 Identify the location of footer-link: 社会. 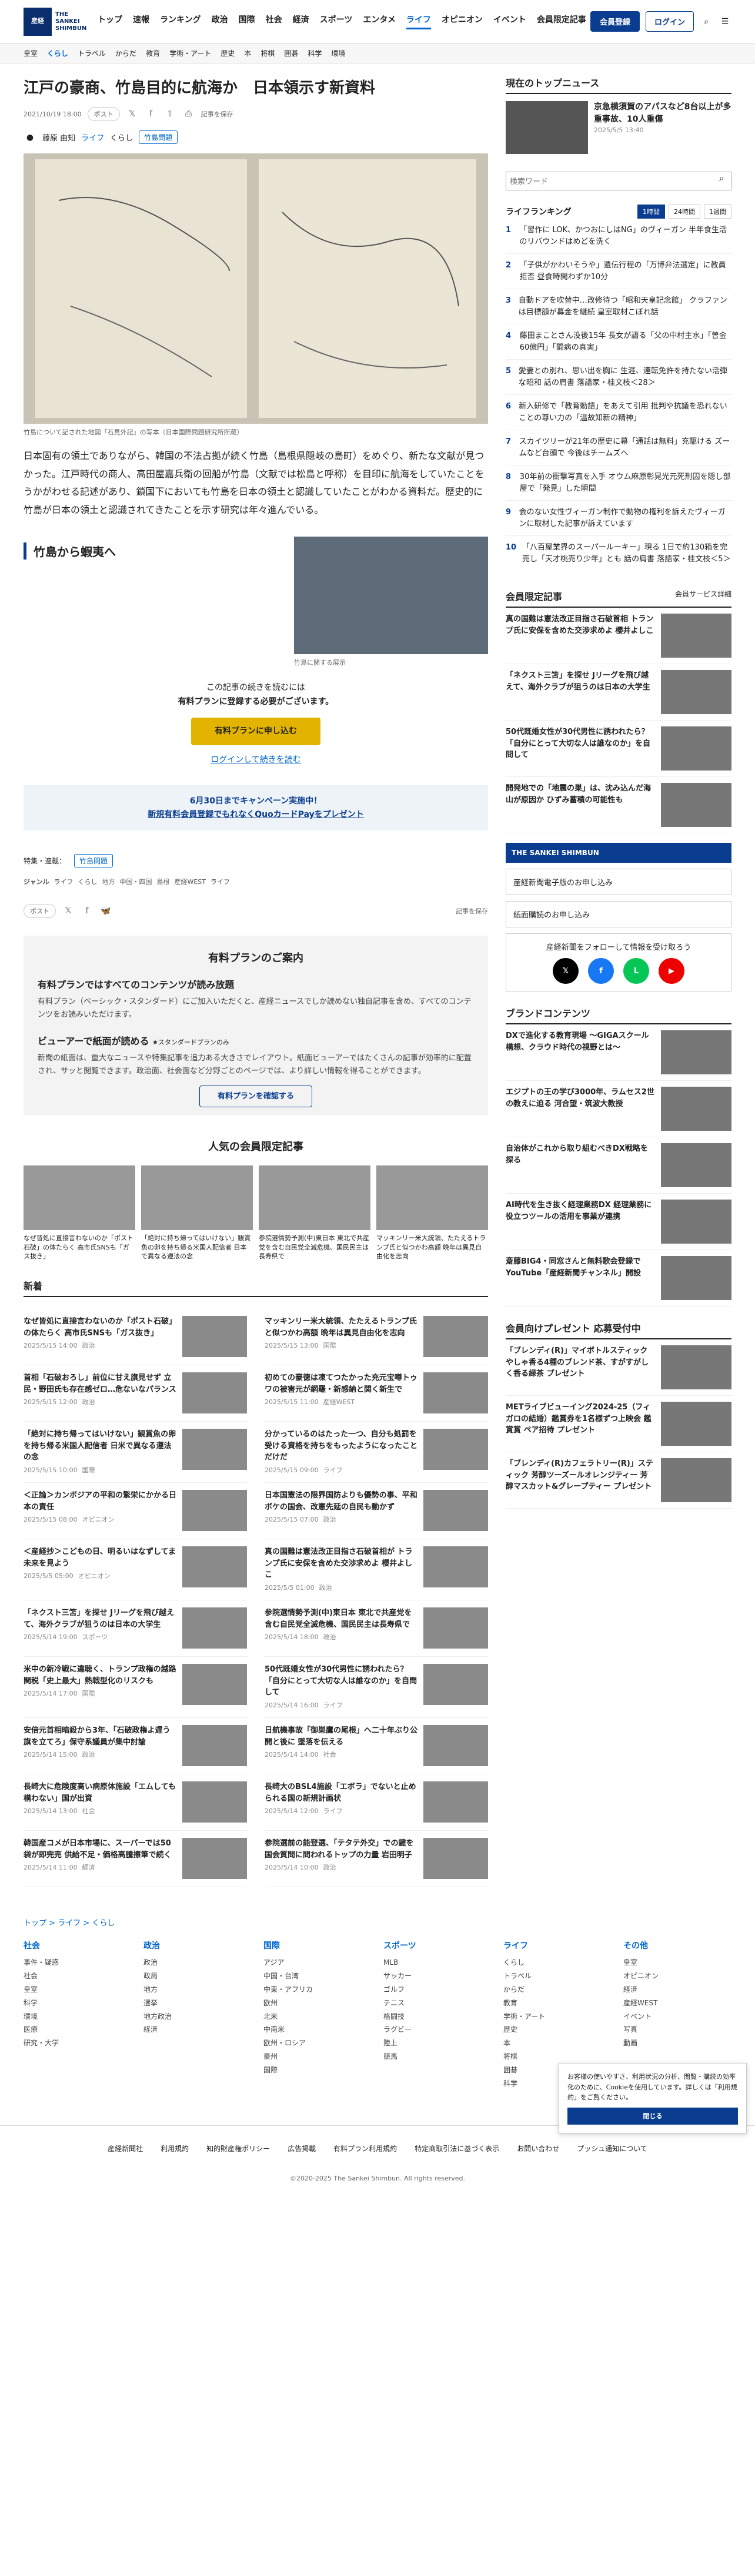
(78, 1976).